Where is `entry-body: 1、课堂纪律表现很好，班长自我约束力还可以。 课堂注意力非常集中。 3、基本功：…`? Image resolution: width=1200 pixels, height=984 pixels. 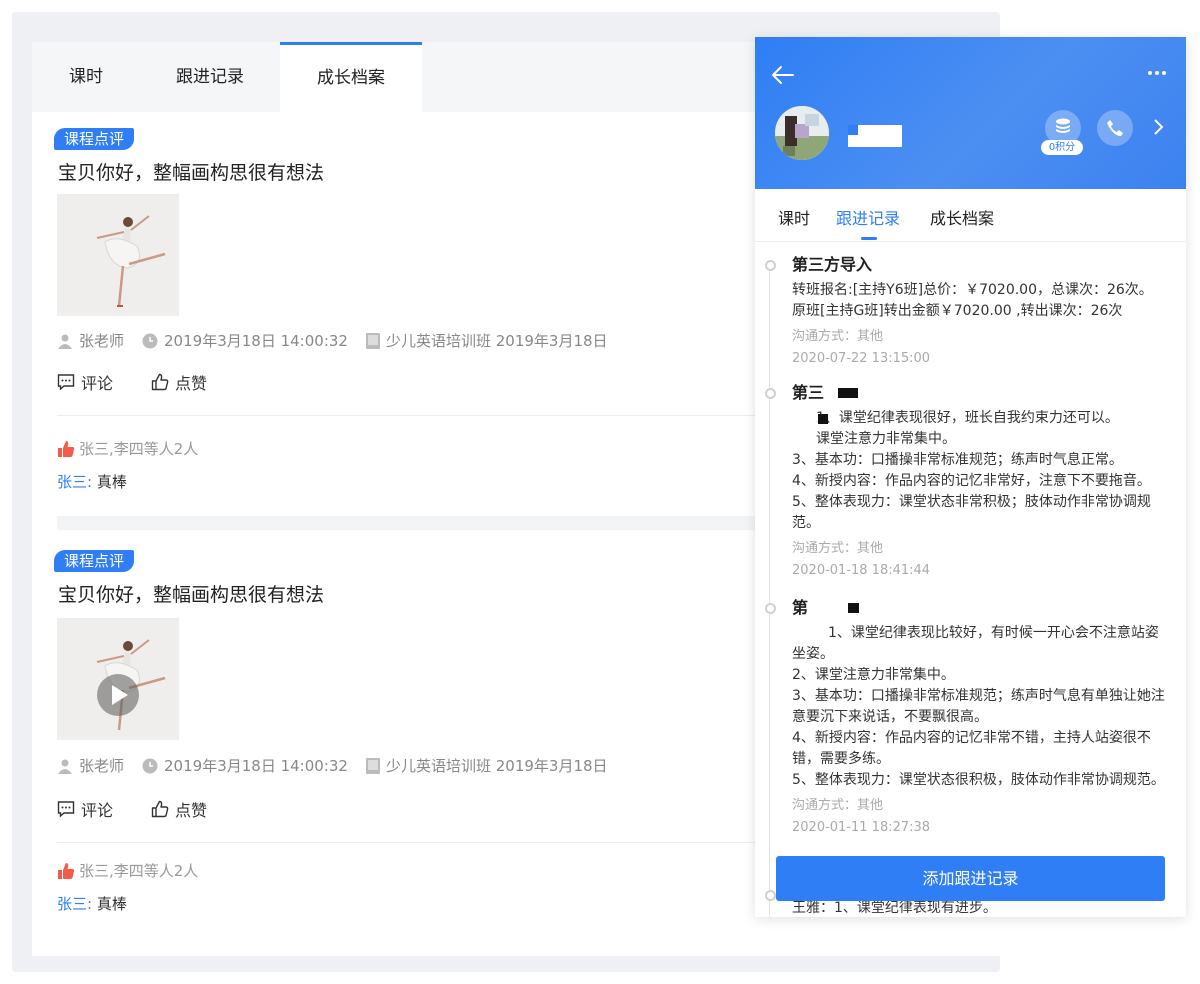 entry-body: 1、课堂纪律表现很好，班长自我约束力还可以。 课堂注意力非常集中。 3、基本功：… is located at coordinates (981, 471).